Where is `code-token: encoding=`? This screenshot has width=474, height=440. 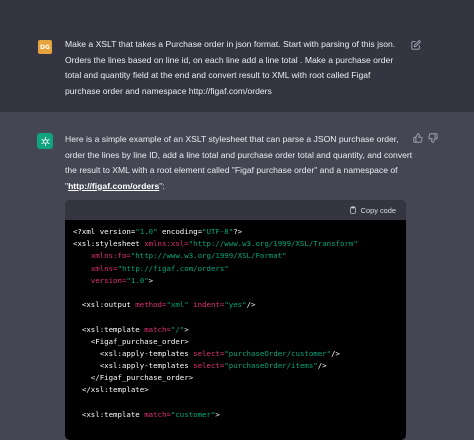 code-token: encoding= is located at coordinates (180, 231).